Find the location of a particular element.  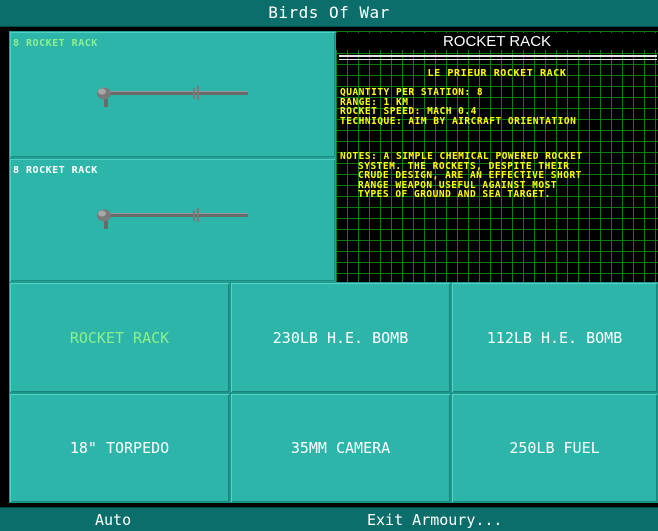

auto-button: Auto is located at coordinates (113, 519).